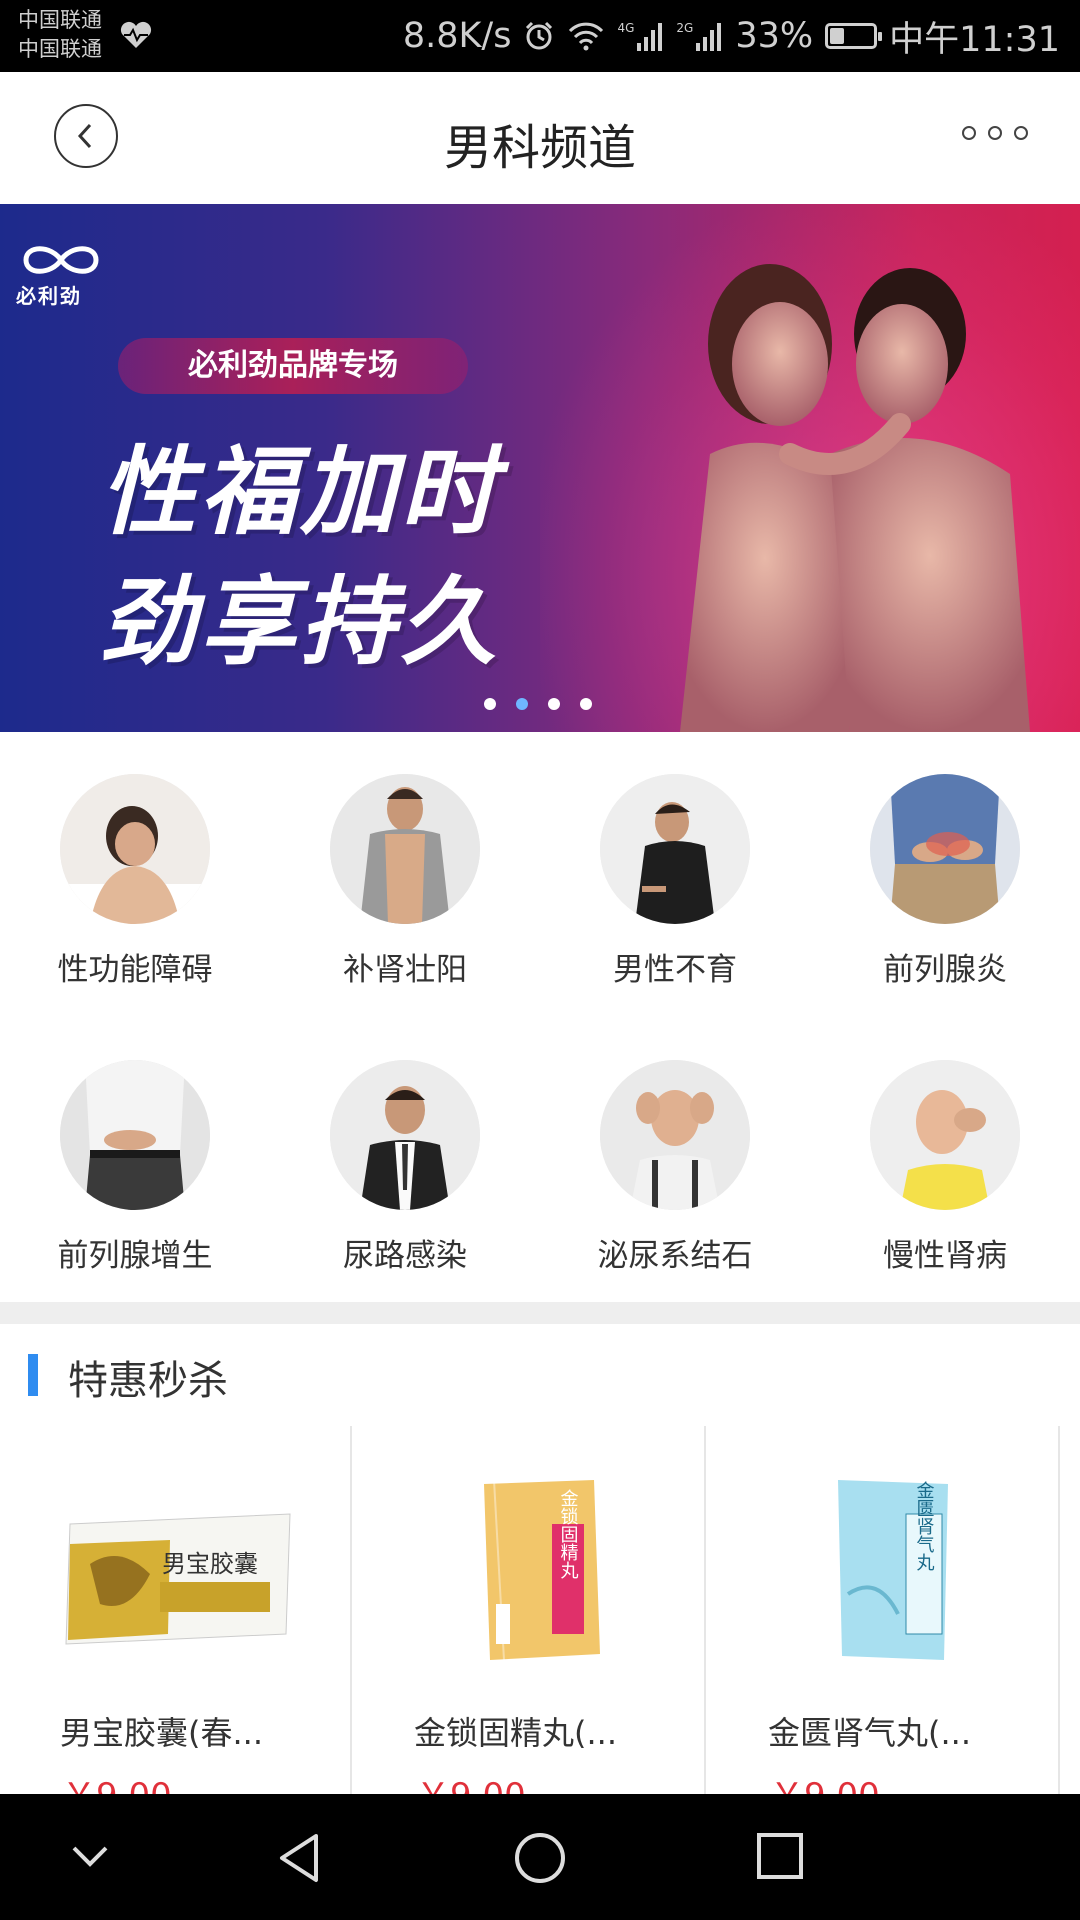  What do you see at coordinates (293, 366) in the screenshot?
I see `banner-pill: 必利劲品牌专场` at bounding box center [293, 366].